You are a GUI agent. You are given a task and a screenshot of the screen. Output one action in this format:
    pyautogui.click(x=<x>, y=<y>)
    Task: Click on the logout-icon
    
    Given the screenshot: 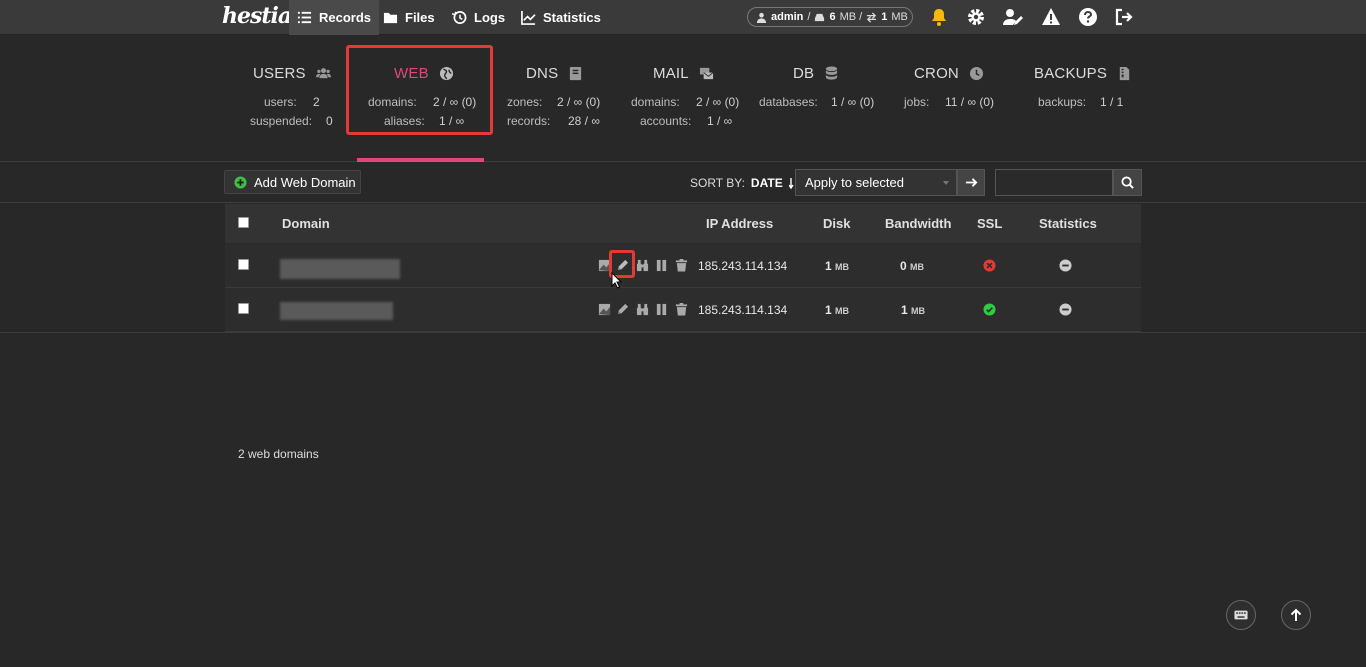 What is the action you would take?
    pyautogui.click(x=1124, y=17)
    